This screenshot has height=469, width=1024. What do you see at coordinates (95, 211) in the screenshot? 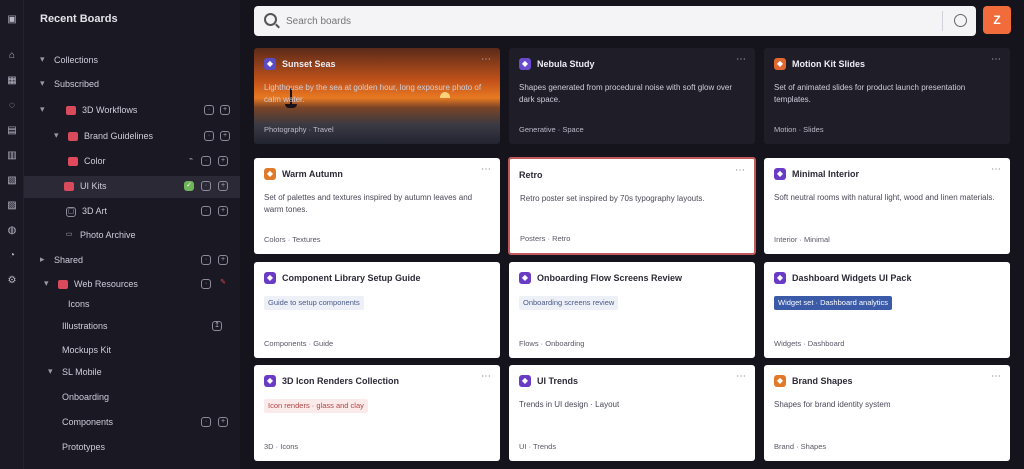
I see `sidebar-item-label: 3D Art` at bounding box center [95, 211].